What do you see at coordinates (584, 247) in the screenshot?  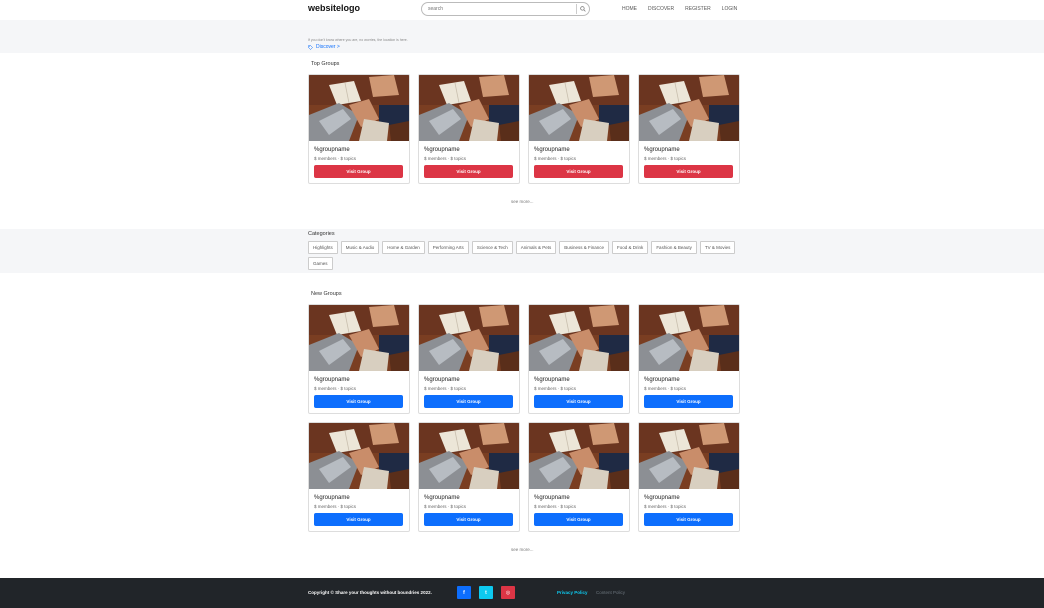 I see `category-chip: Business & Finance` at bounding box center [584, 247].